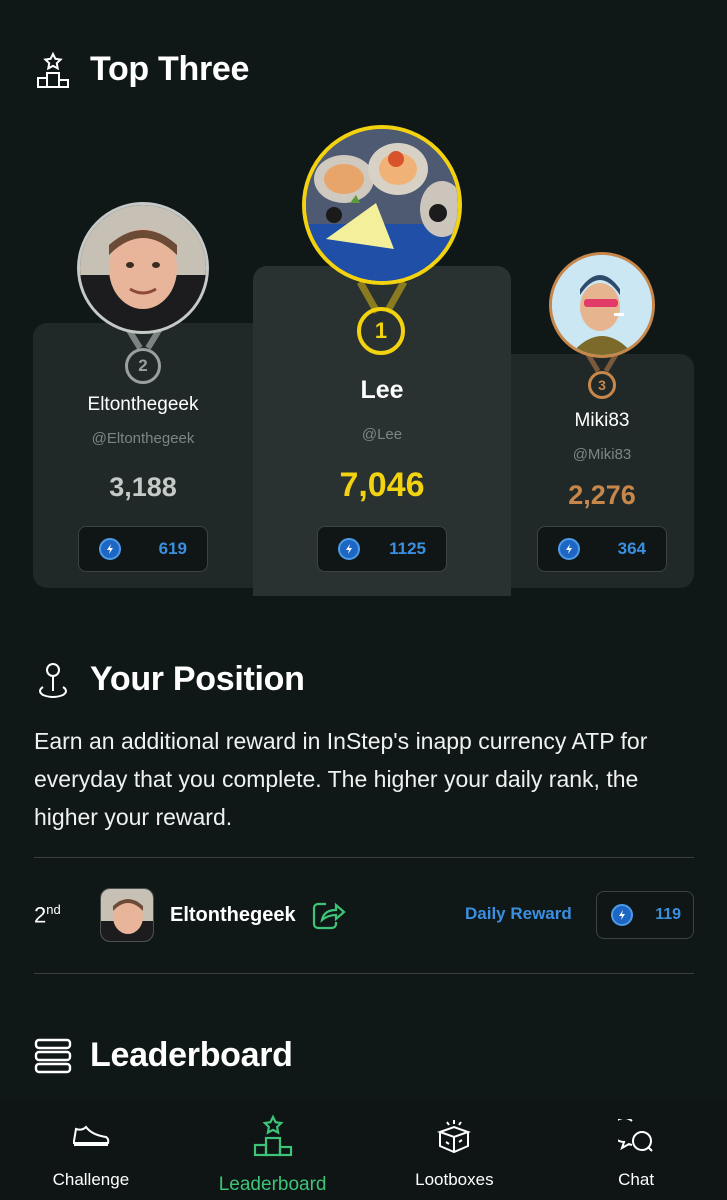 This screenshot has width=727, height=1200. What do you see at coordinates (636, 1179) in the screenshot?
I see `nav-label: Chat` at bounding box center [636, 1179].